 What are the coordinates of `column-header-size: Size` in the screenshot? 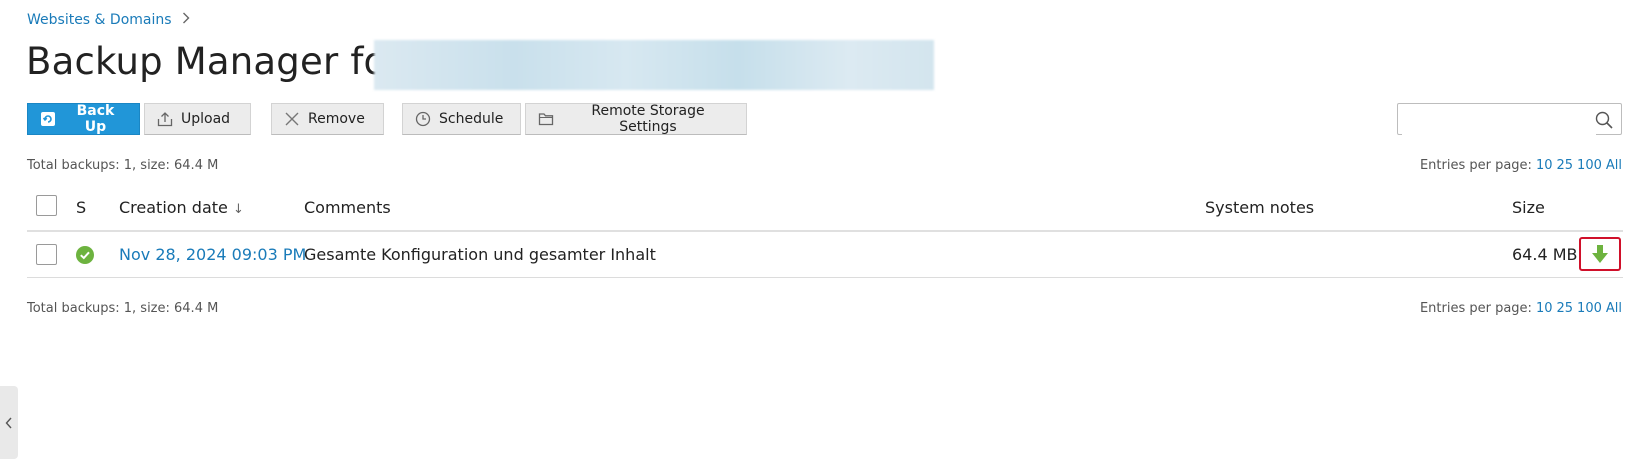 It's located at (1528, 207).